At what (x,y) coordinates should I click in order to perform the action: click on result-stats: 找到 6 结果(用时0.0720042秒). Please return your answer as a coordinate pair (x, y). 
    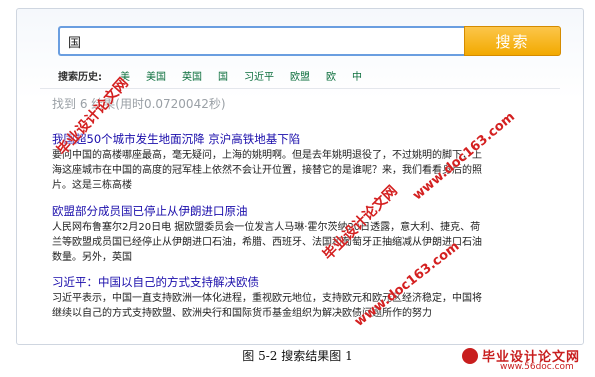
    Looking at the image, I should click on (139, 104).